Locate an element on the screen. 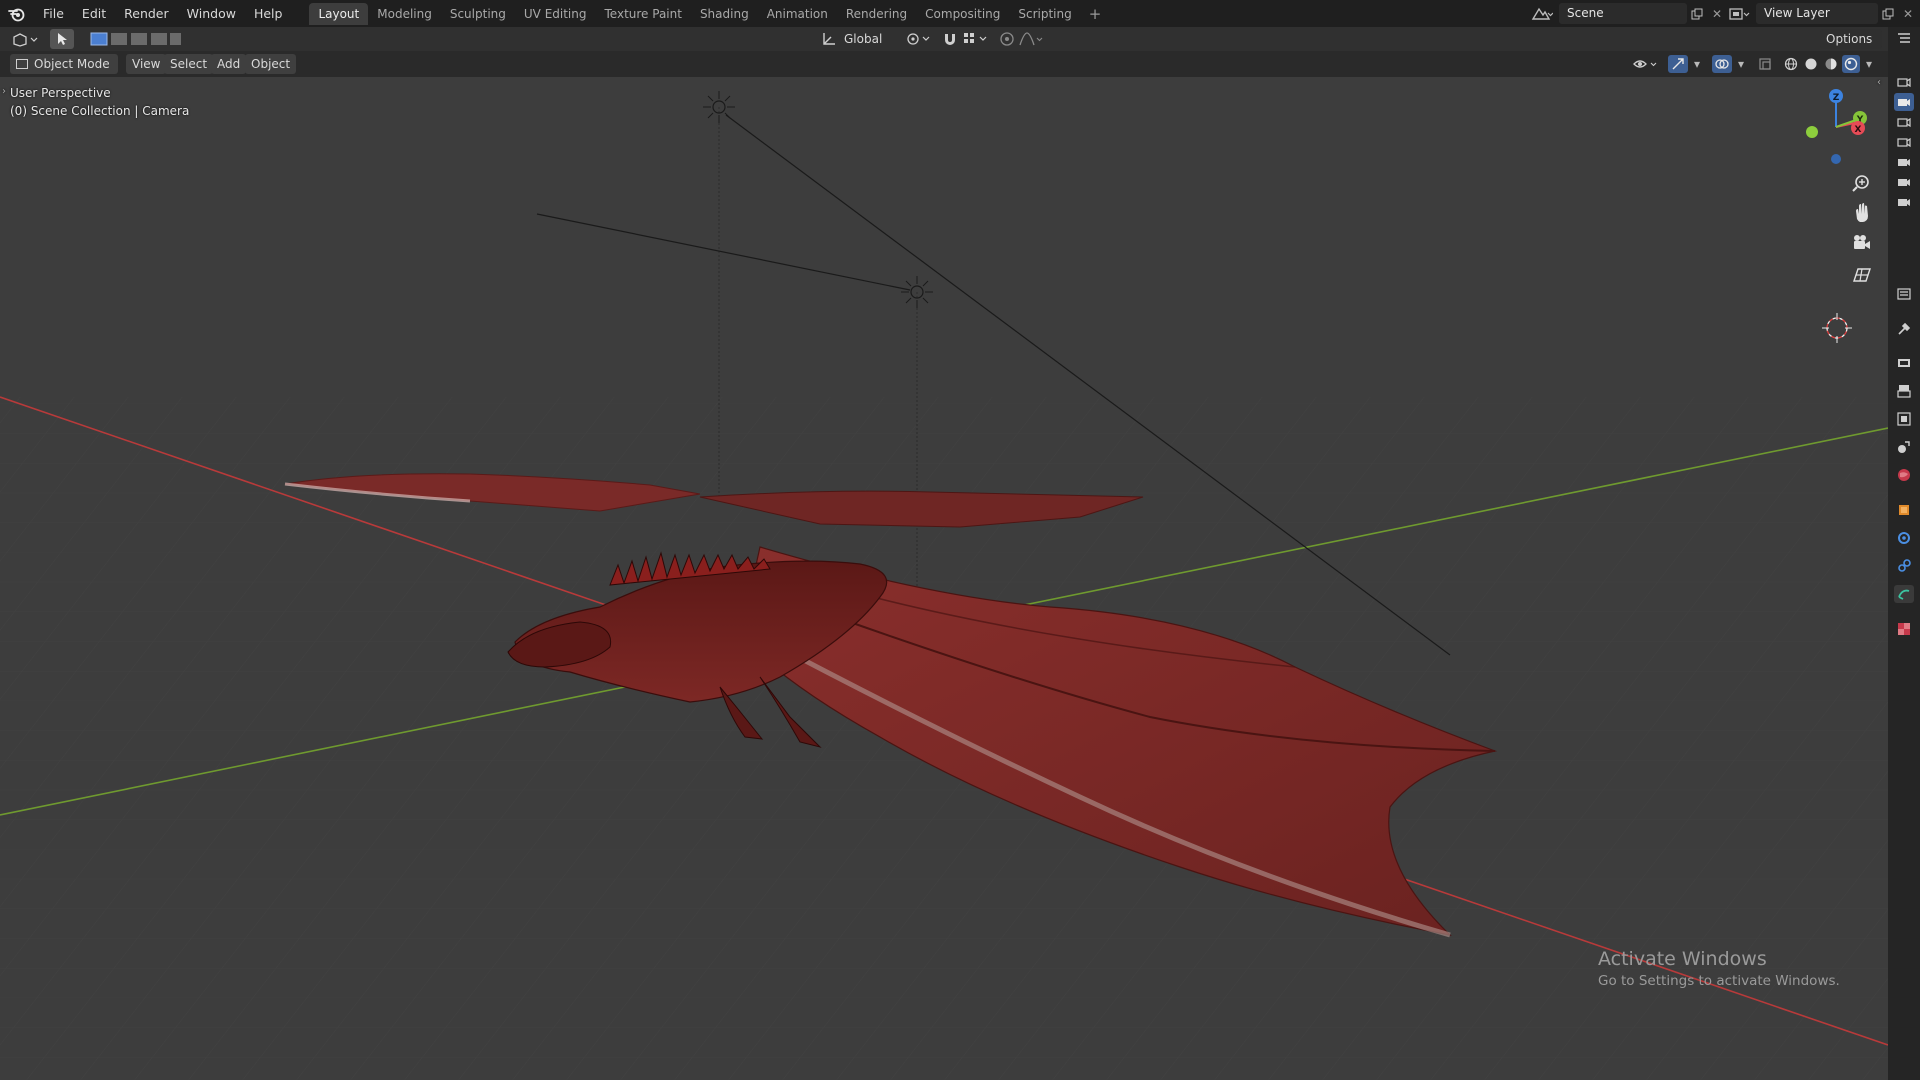 The image size is (1920, 1080). view-layer-properties-icon is located at coordinates (1904, 419).